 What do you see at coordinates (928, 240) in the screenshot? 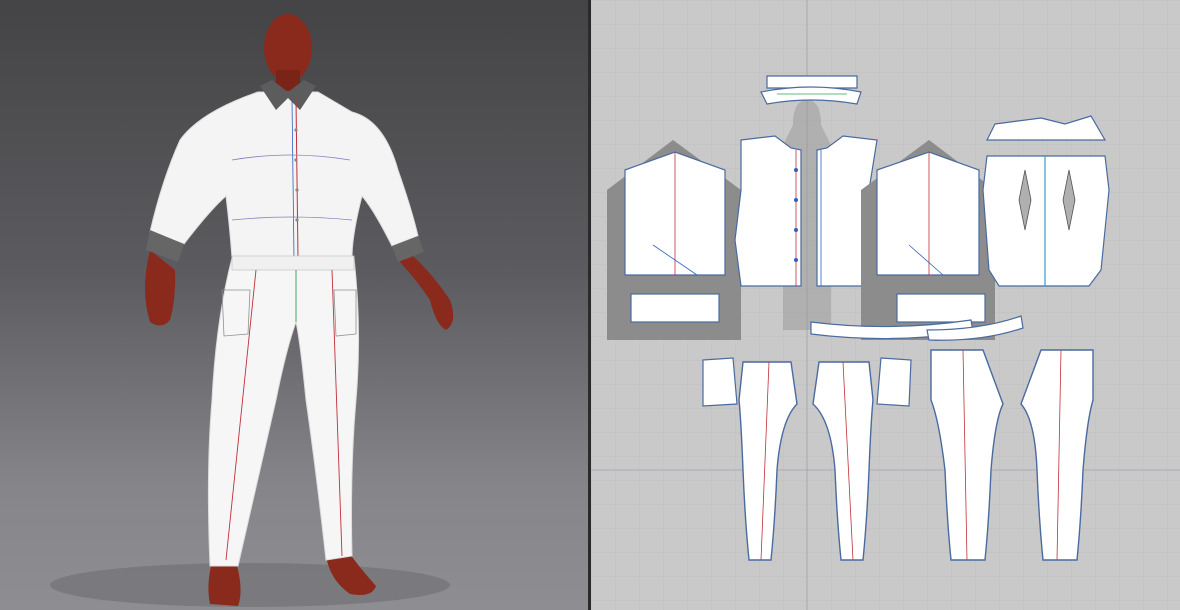
I see `pattern-piece-sleeve-right` at bounding box center [928, 240].